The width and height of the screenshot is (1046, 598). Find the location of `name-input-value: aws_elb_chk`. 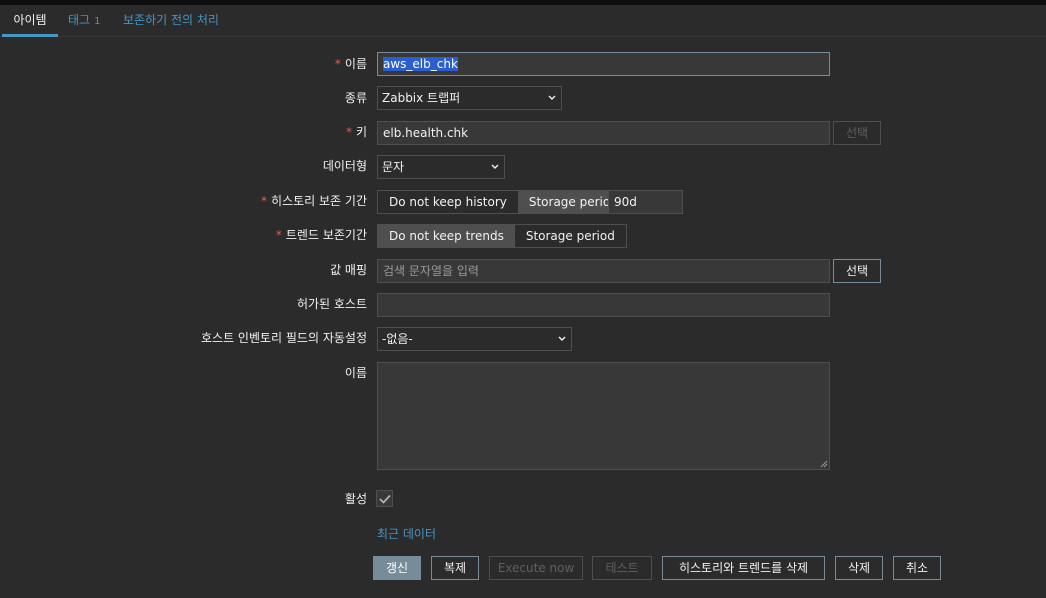

name-input-value: aws_elb_chk is located at coordinates (420, 64).